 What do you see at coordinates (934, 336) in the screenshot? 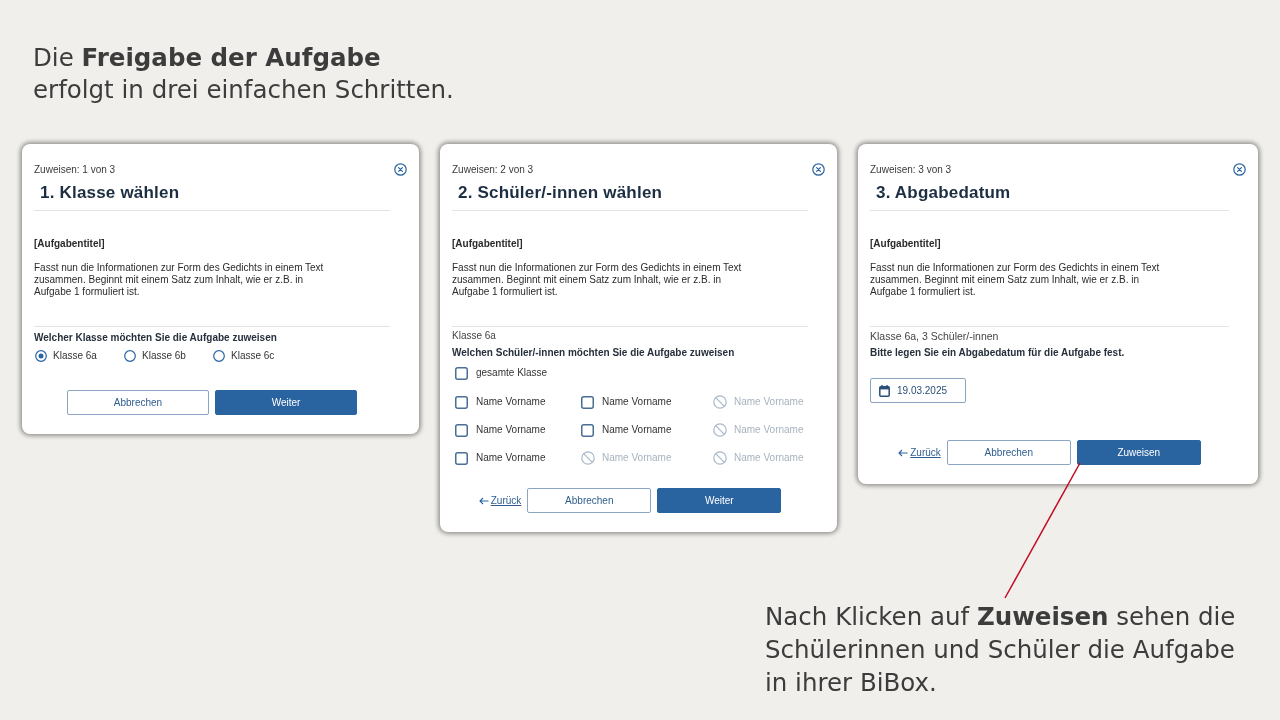
I see `selection-summary: Klasse 6a, 3 Schüler/-innen` at bounding box center [934, 336].